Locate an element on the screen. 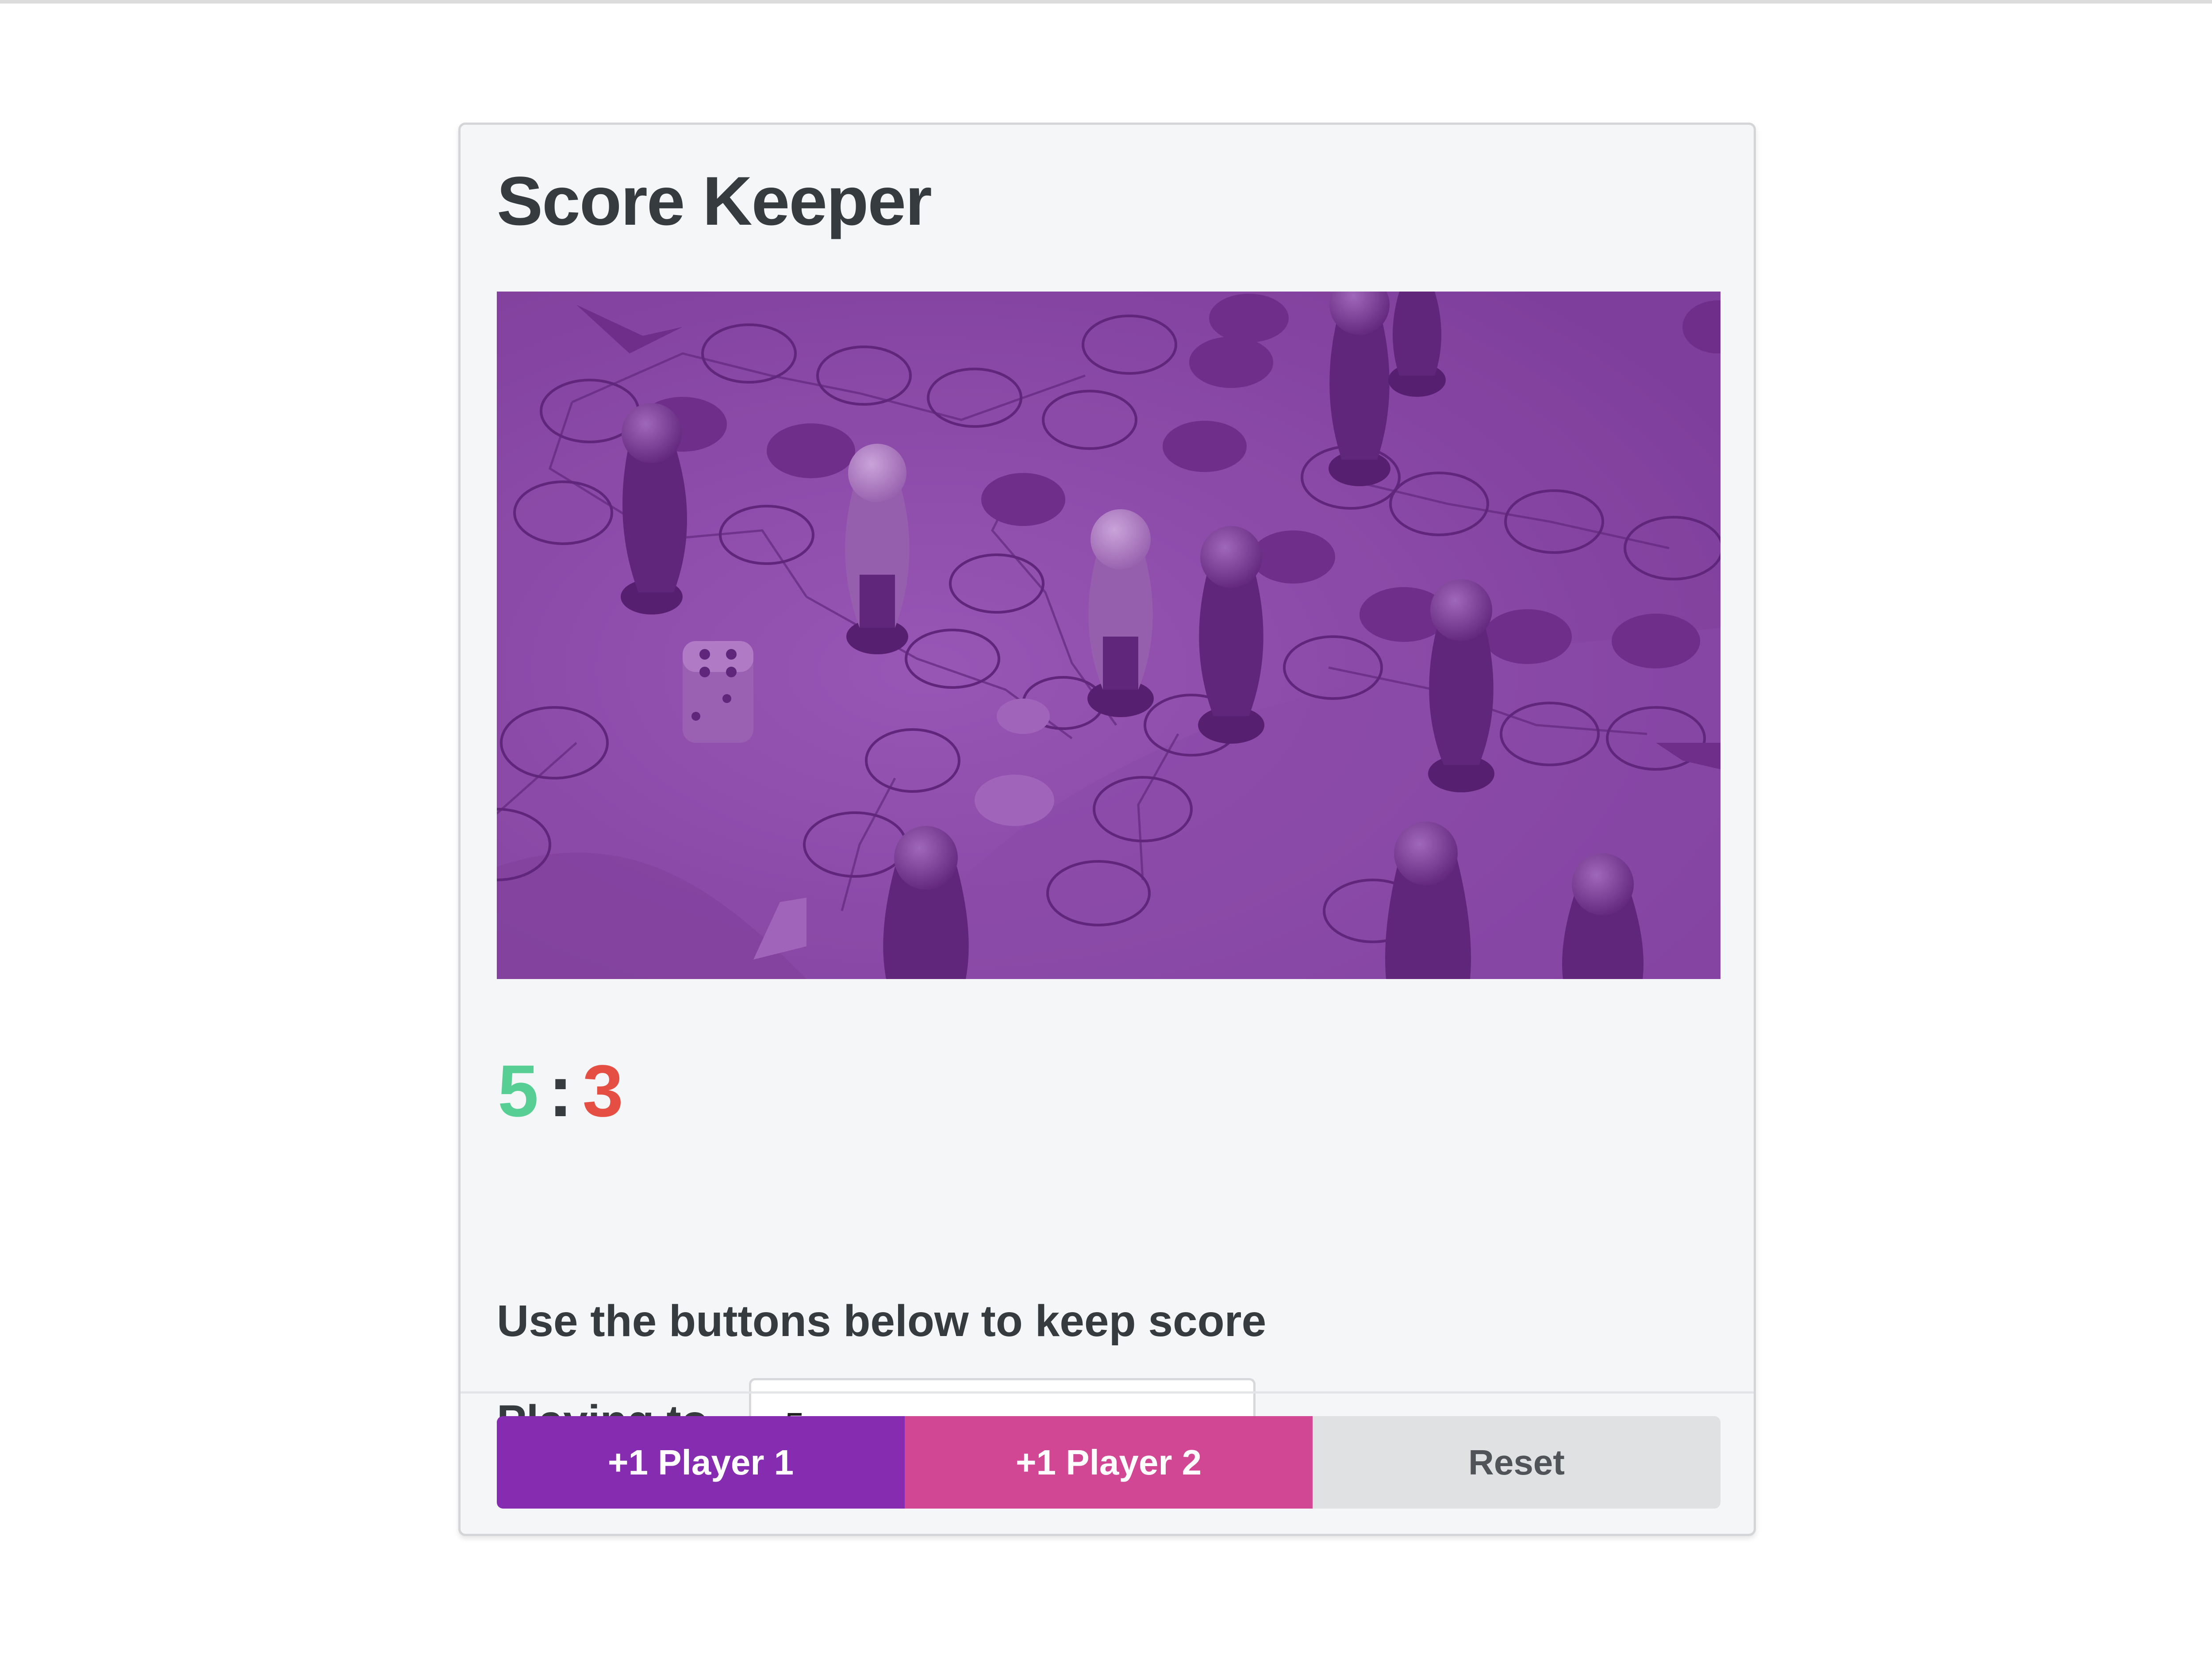 The height and width of the screenshot is (1659, 2212). player1-score: 5 is located at coordinates (519, 1091).